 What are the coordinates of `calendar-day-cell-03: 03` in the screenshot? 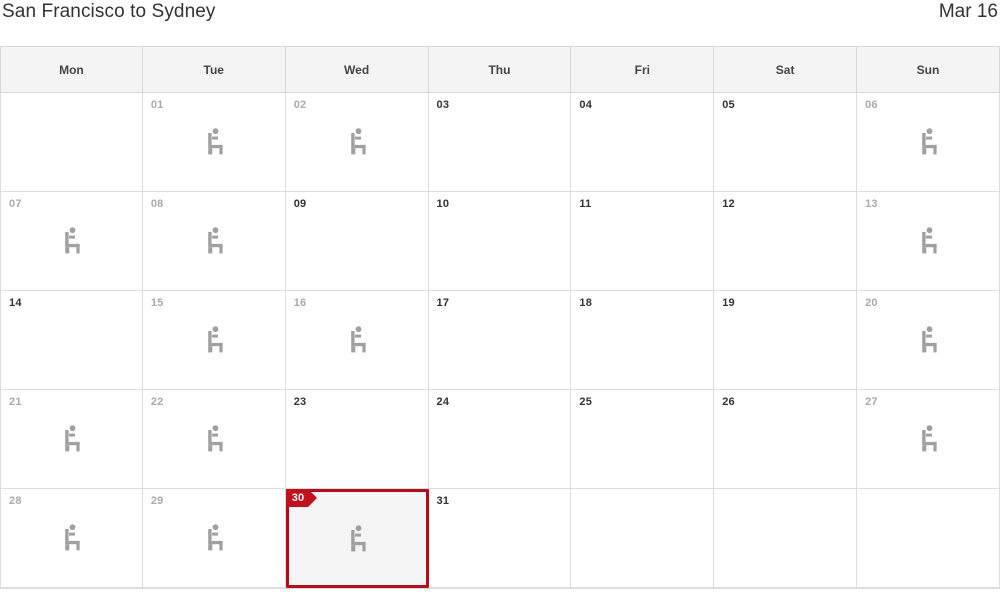 It's located at (500, 142).